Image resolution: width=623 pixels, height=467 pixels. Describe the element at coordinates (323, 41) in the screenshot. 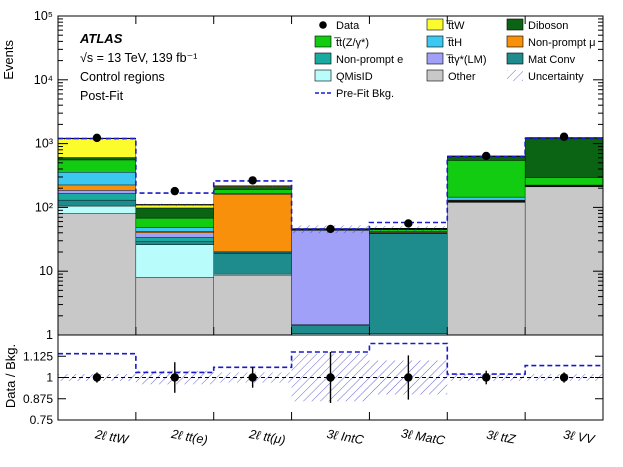

I see `legend-t-t-z-swatch` at that location.